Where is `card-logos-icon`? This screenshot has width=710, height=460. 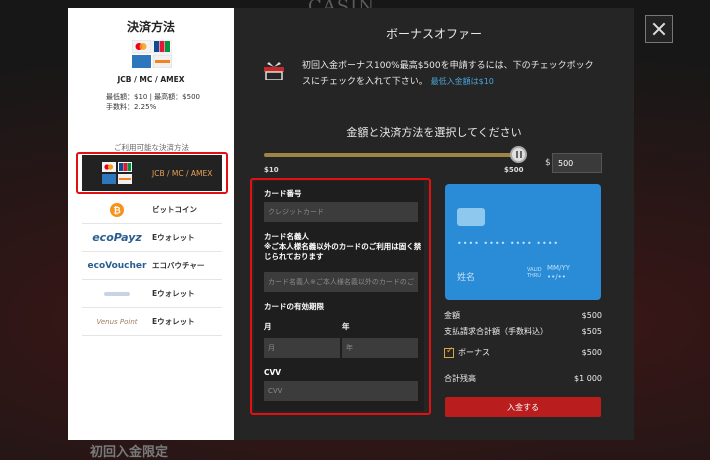 card-logos-icon is located at coordinates (152, 54).